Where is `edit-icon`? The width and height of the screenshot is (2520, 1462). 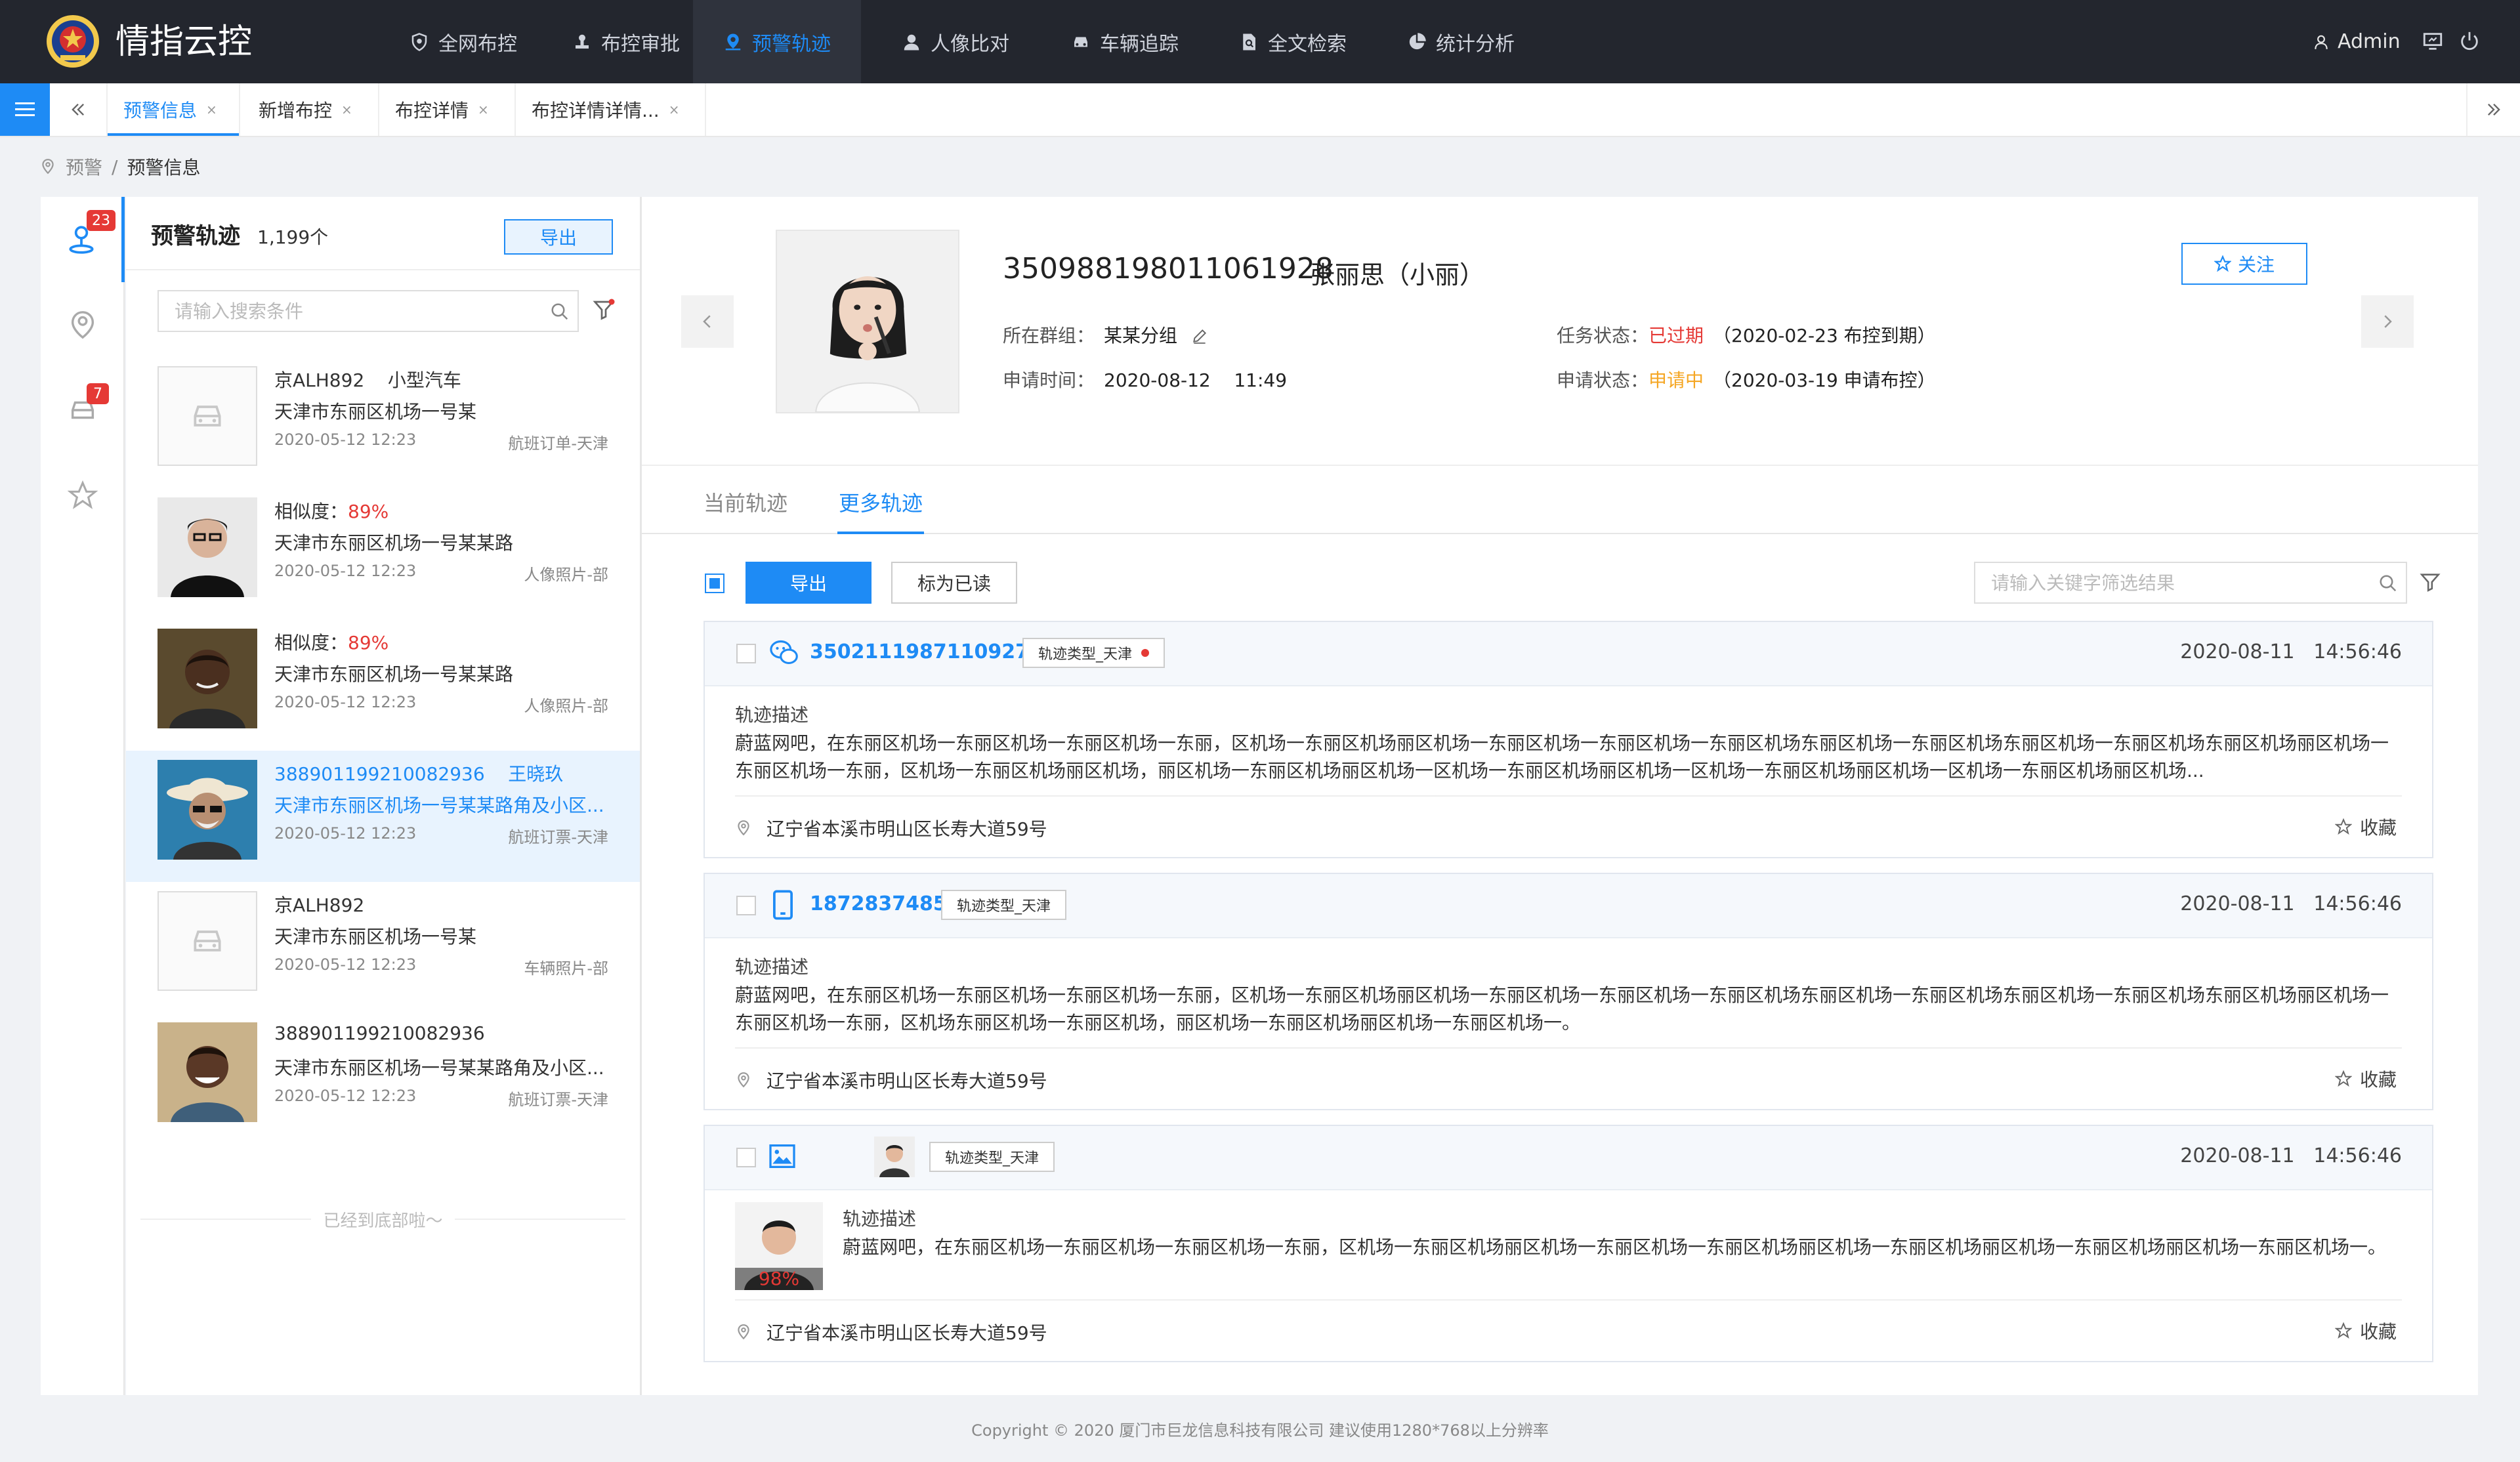 edit-icon is located at coordinates (1199, 336).